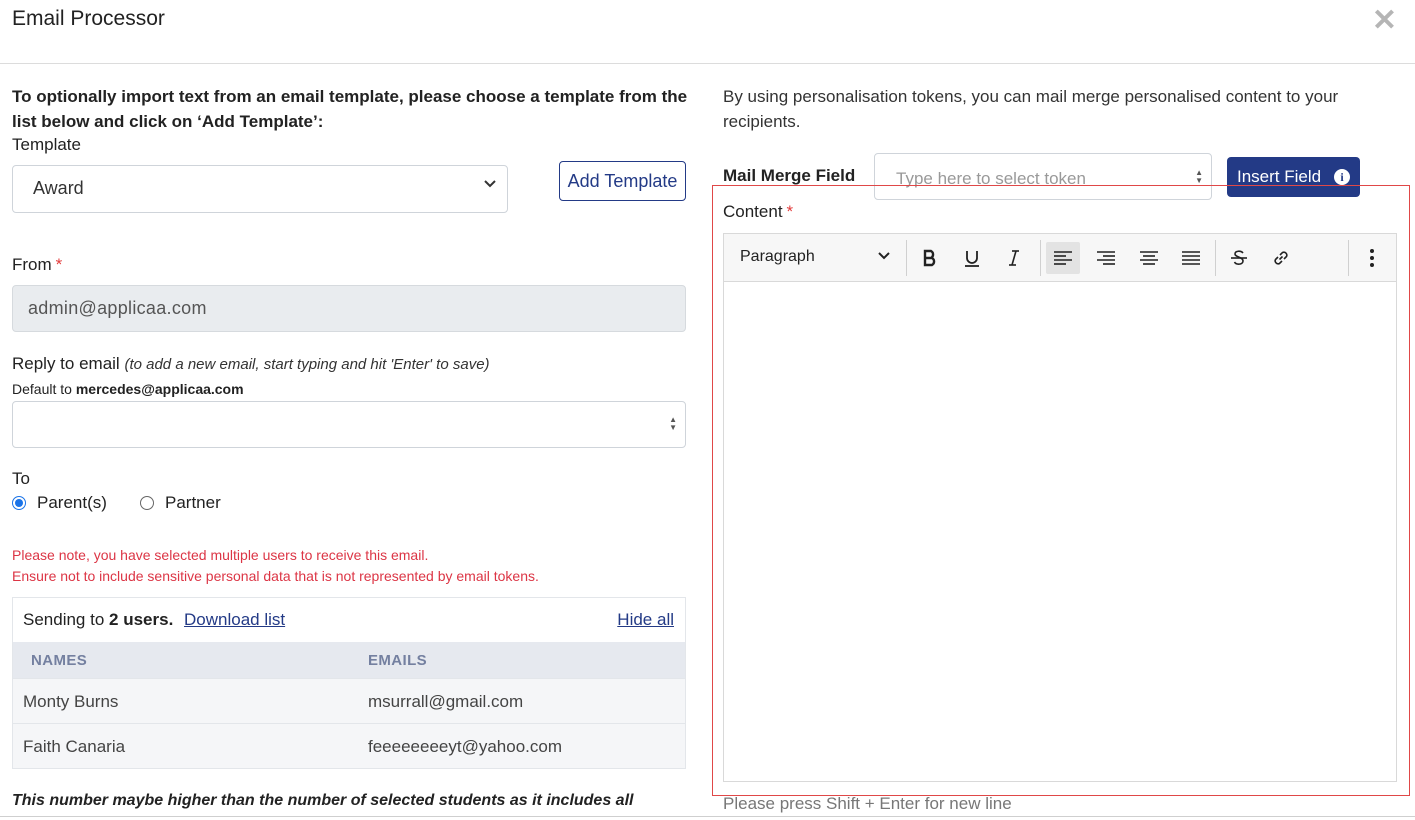  Describe the element at coordinates (707, 816) in the screenshot. I see `bottom-divider` at that location.